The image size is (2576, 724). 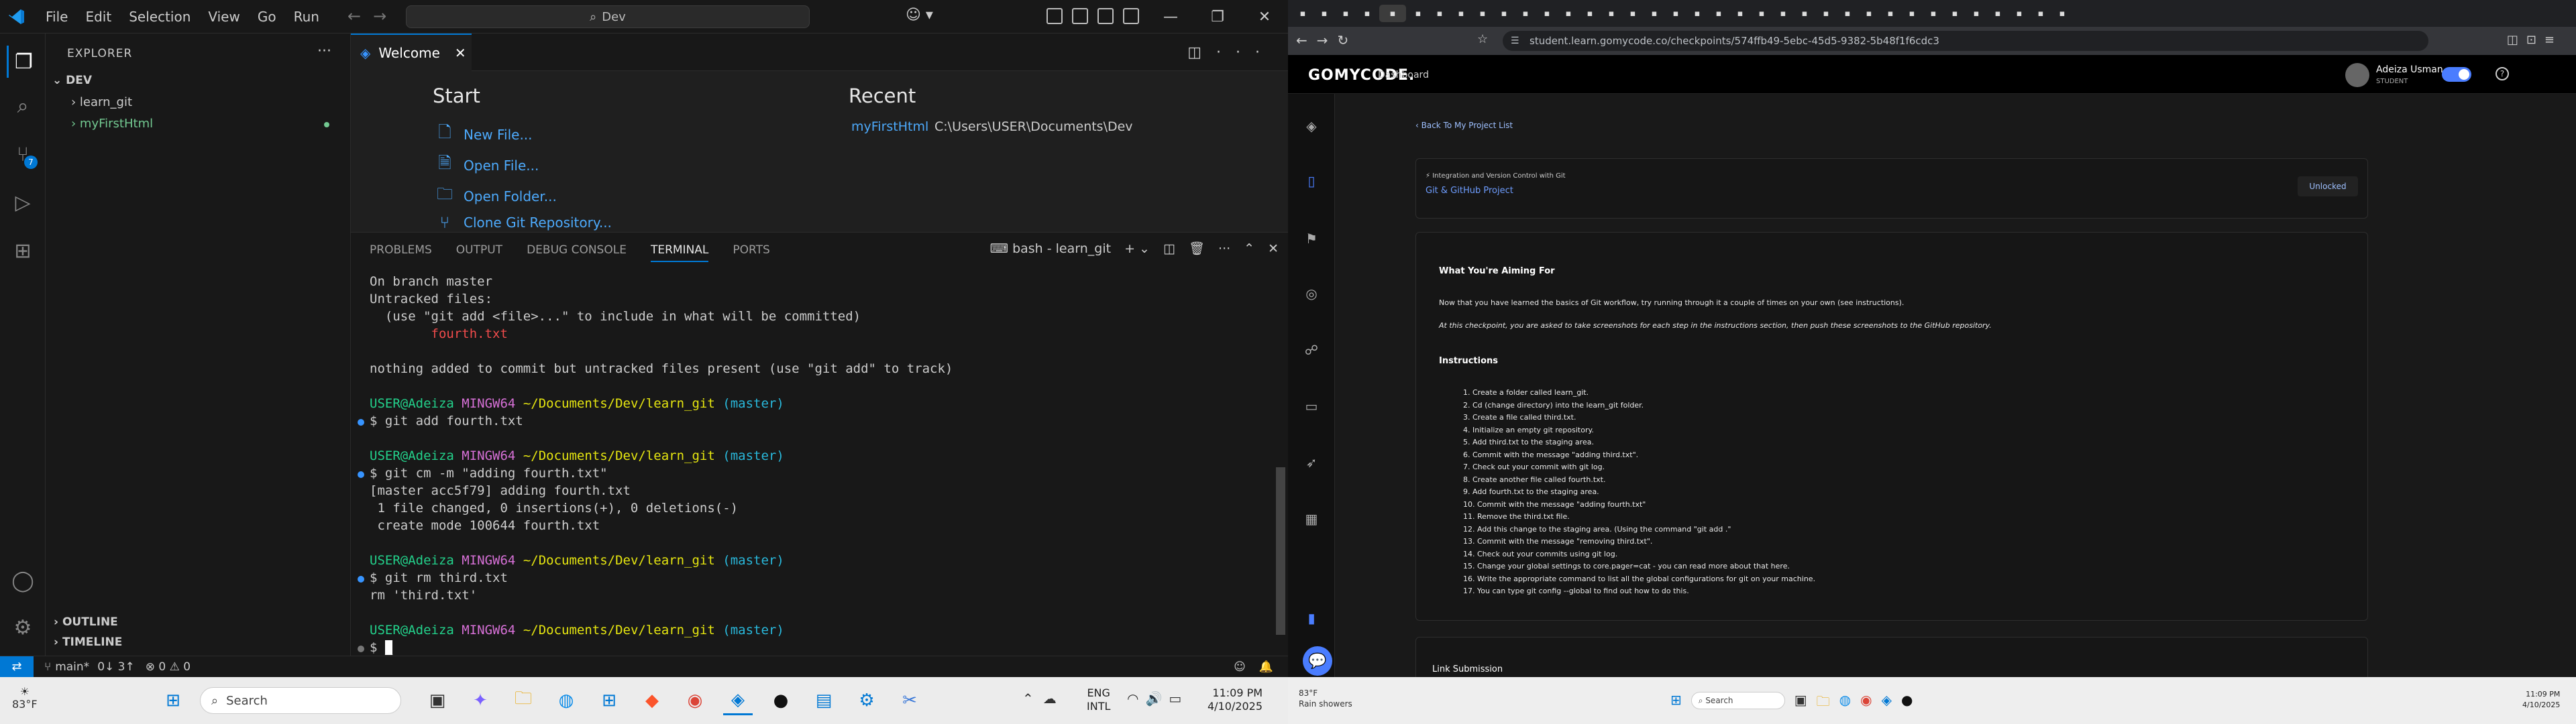 What do you see at coordinates (751, 252) in the screenshot?
I see `tab-ports: PORTS` at bounding box center [751, 252].